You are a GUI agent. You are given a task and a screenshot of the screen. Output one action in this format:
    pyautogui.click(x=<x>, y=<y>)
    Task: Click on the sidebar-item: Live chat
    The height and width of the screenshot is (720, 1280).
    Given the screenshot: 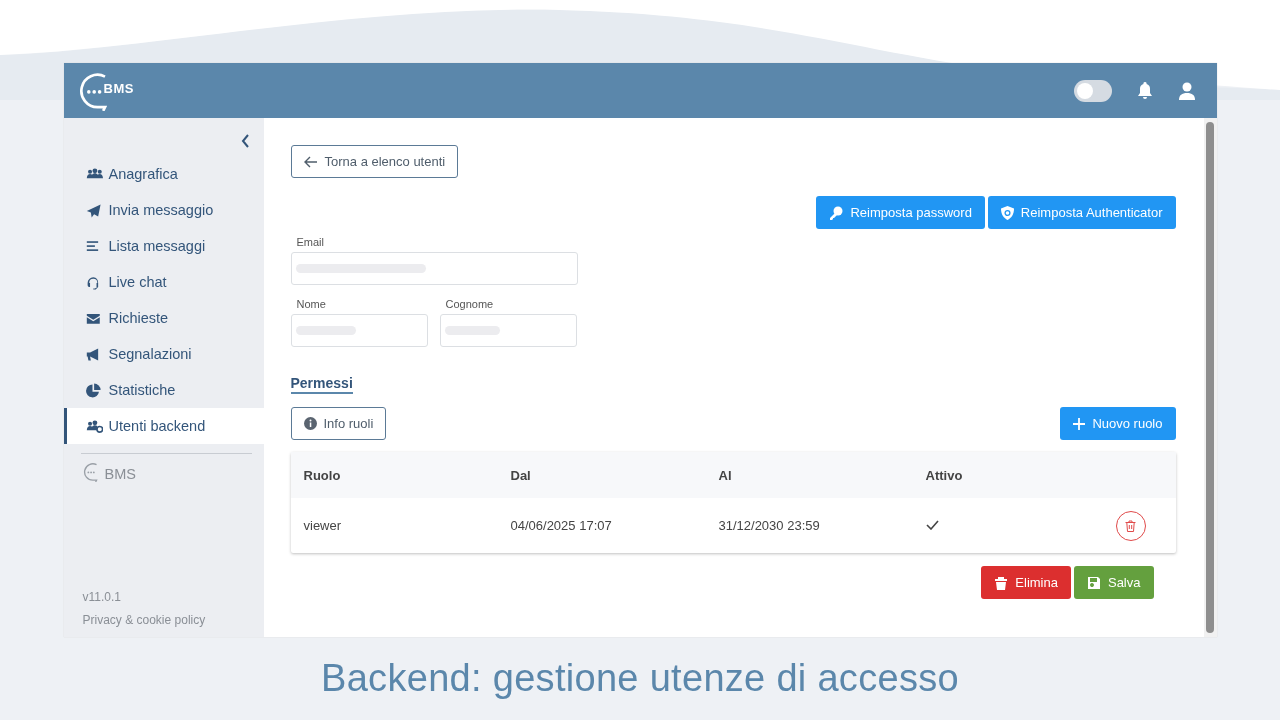 What is the action you would take?
    pyautogui.click(x=163, y=282)
    